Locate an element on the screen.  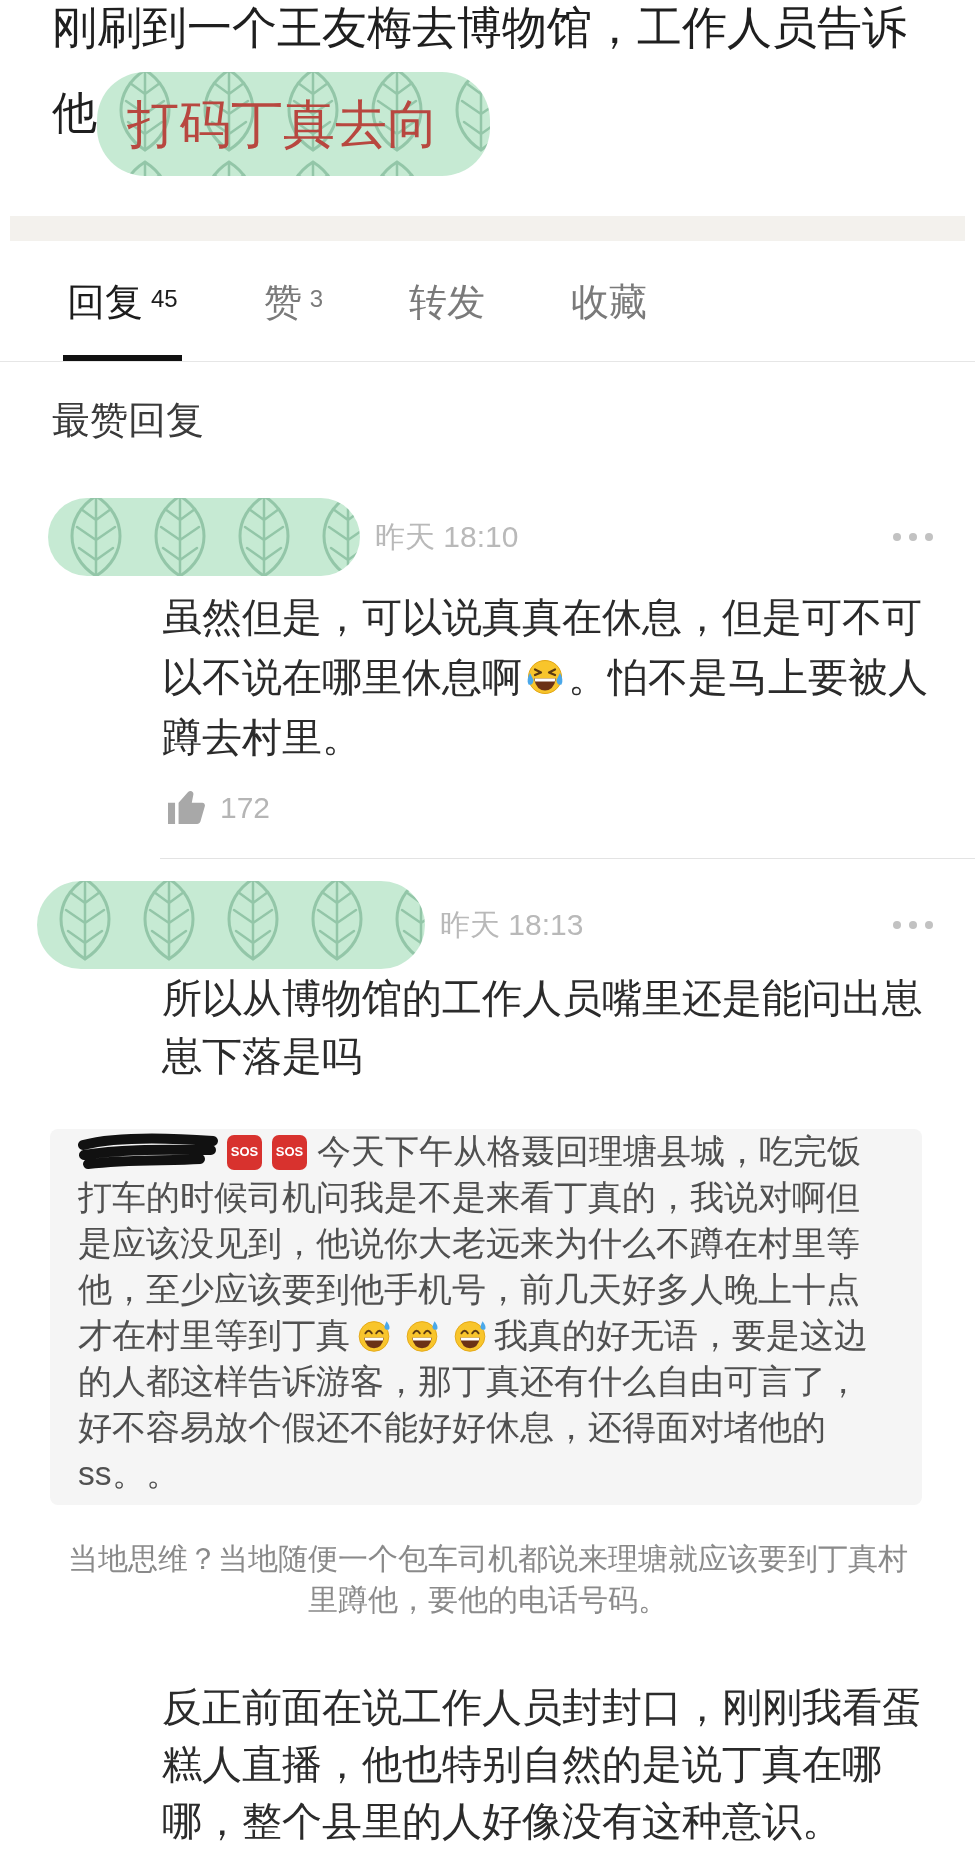
laughing-tears-face-icon is located at coordinates (545, 677).